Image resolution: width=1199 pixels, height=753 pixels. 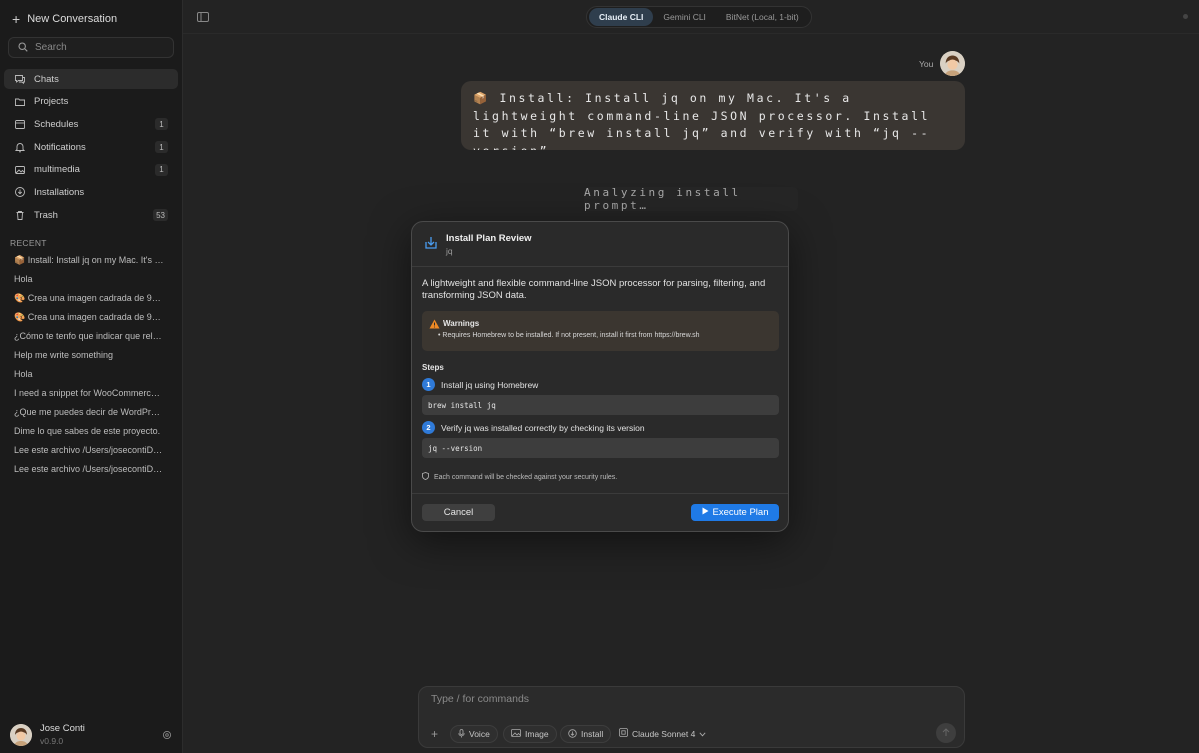 I want to click on sidebar-item-label: Installations, so click(x=59, y=192).